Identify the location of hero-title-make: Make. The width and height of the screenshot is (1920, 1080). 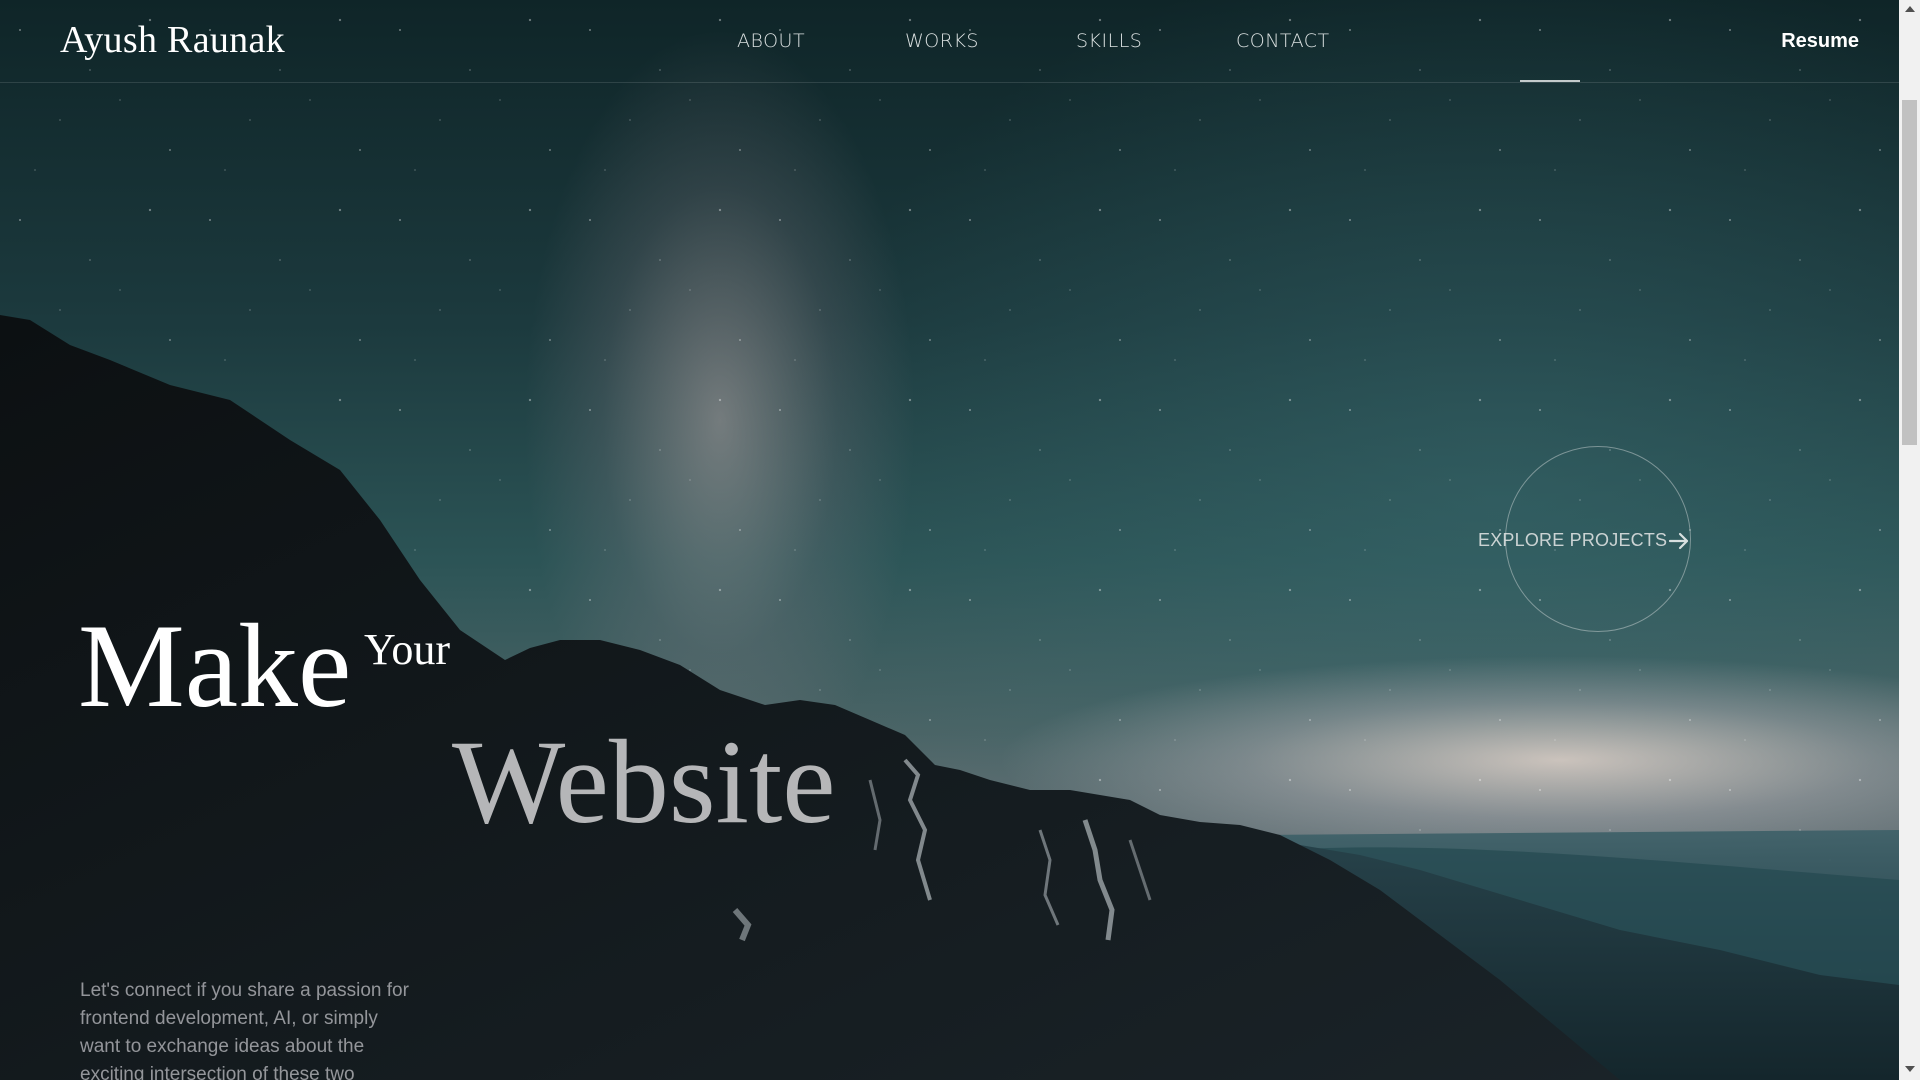
(215, 665).